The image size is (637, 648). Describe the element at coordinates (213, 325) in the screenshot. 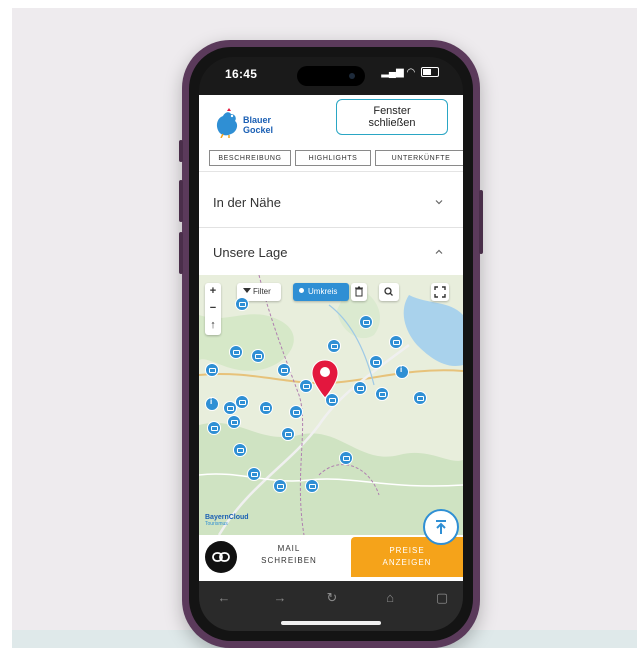

I see `compass-icon: ↑` at that location.